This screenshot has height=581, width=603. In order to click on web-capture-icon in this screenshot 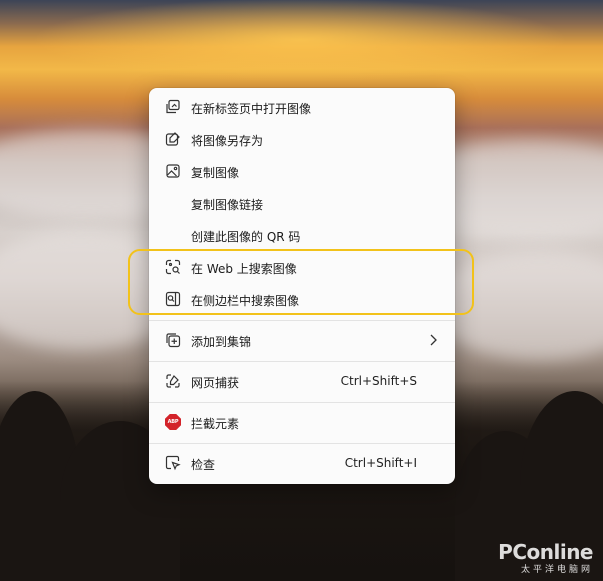, I will do `click(173, 381)`.